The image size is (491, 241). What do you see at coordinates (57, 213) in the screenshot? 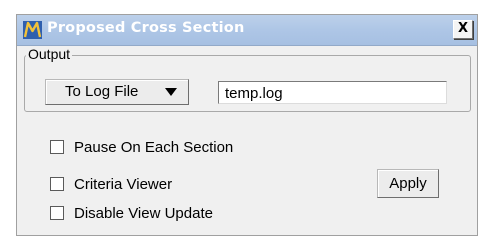
I see `disable-view-update-checkbox` at bounding box center [57, 213].